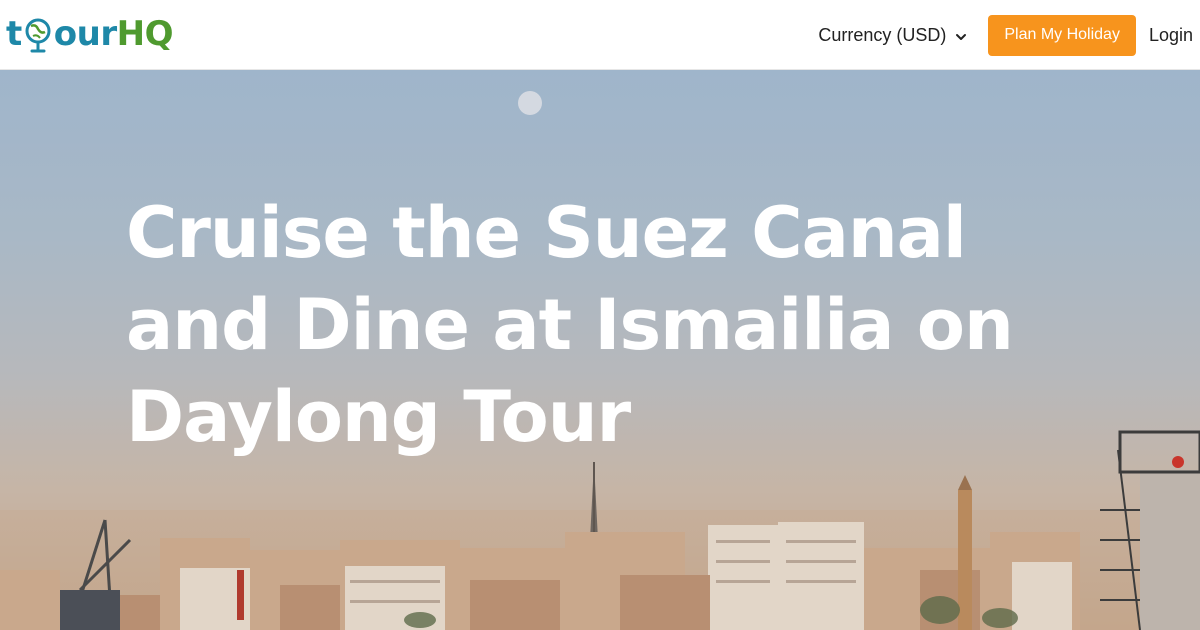  I want to click on currency-label: Currency (USD), so click(882, 34).